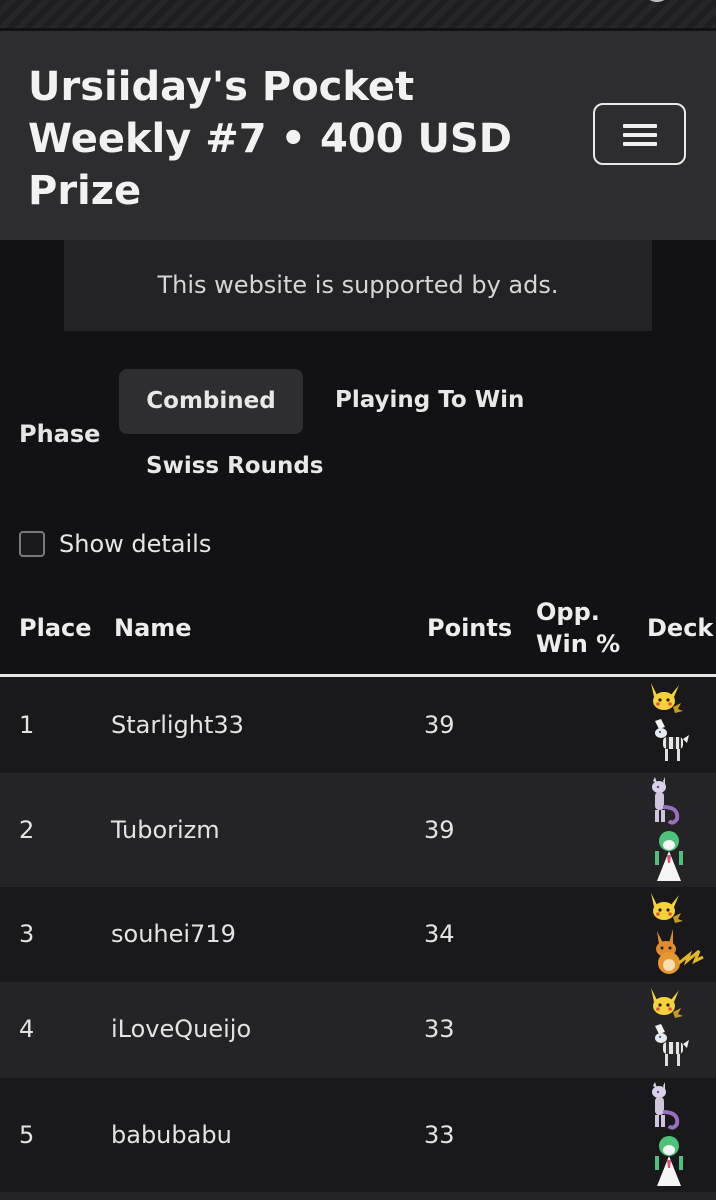 Image resolution: width=716 pixels, height=1200 pixels. I want to click on table-row: 1 Starlight33 39, so click(358, 725).